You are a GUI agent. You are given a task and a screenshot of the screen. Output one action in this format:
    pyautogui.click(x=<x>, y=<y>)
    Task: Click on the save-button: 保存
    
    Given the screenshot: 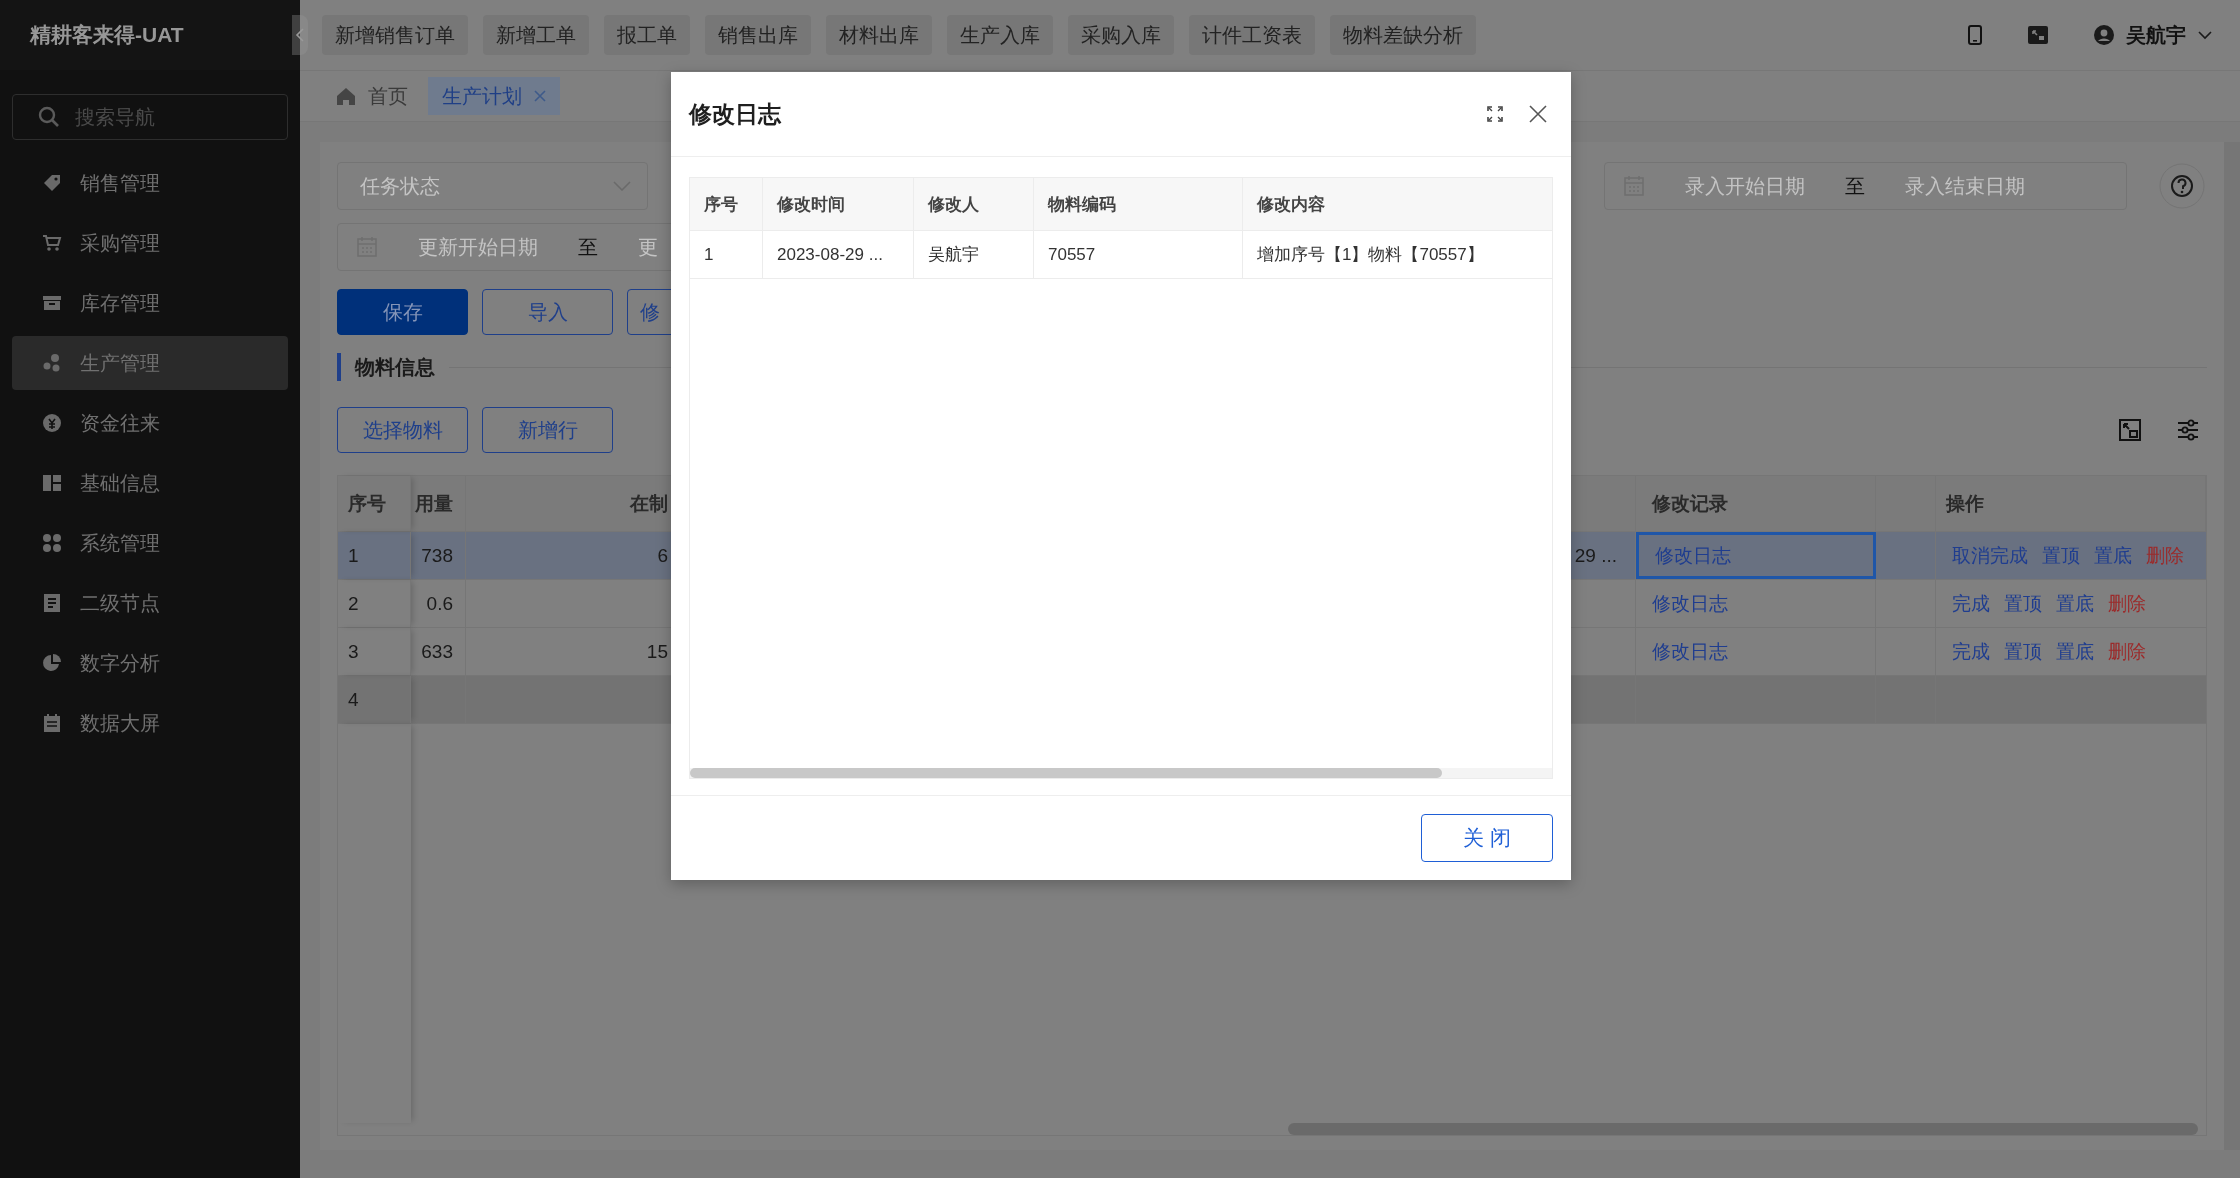 What is the action you would take?
    pyautogui.click(x=402, y=312)
    